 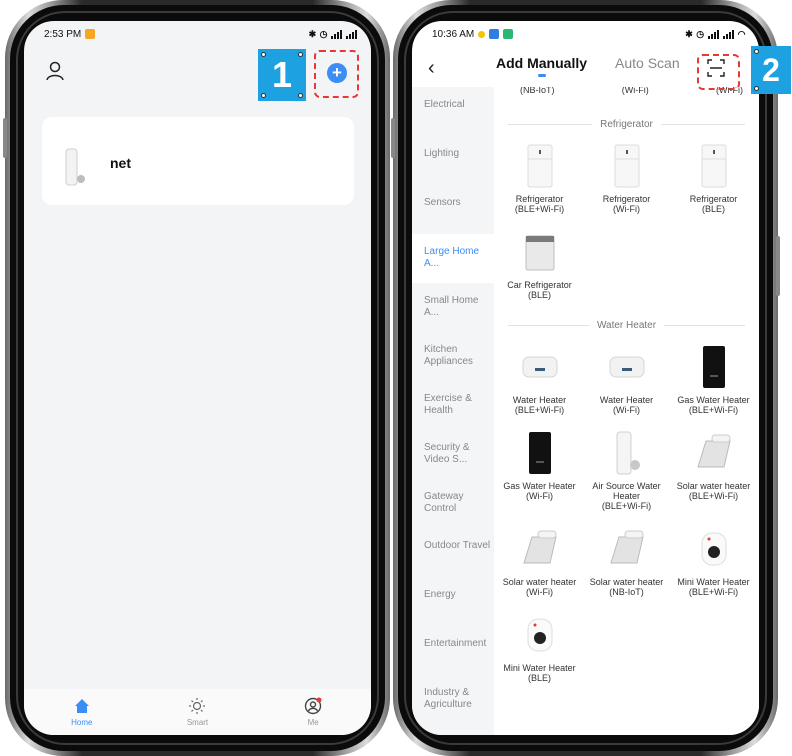 I want to click on device-name: net, so click(x=120, y=163).